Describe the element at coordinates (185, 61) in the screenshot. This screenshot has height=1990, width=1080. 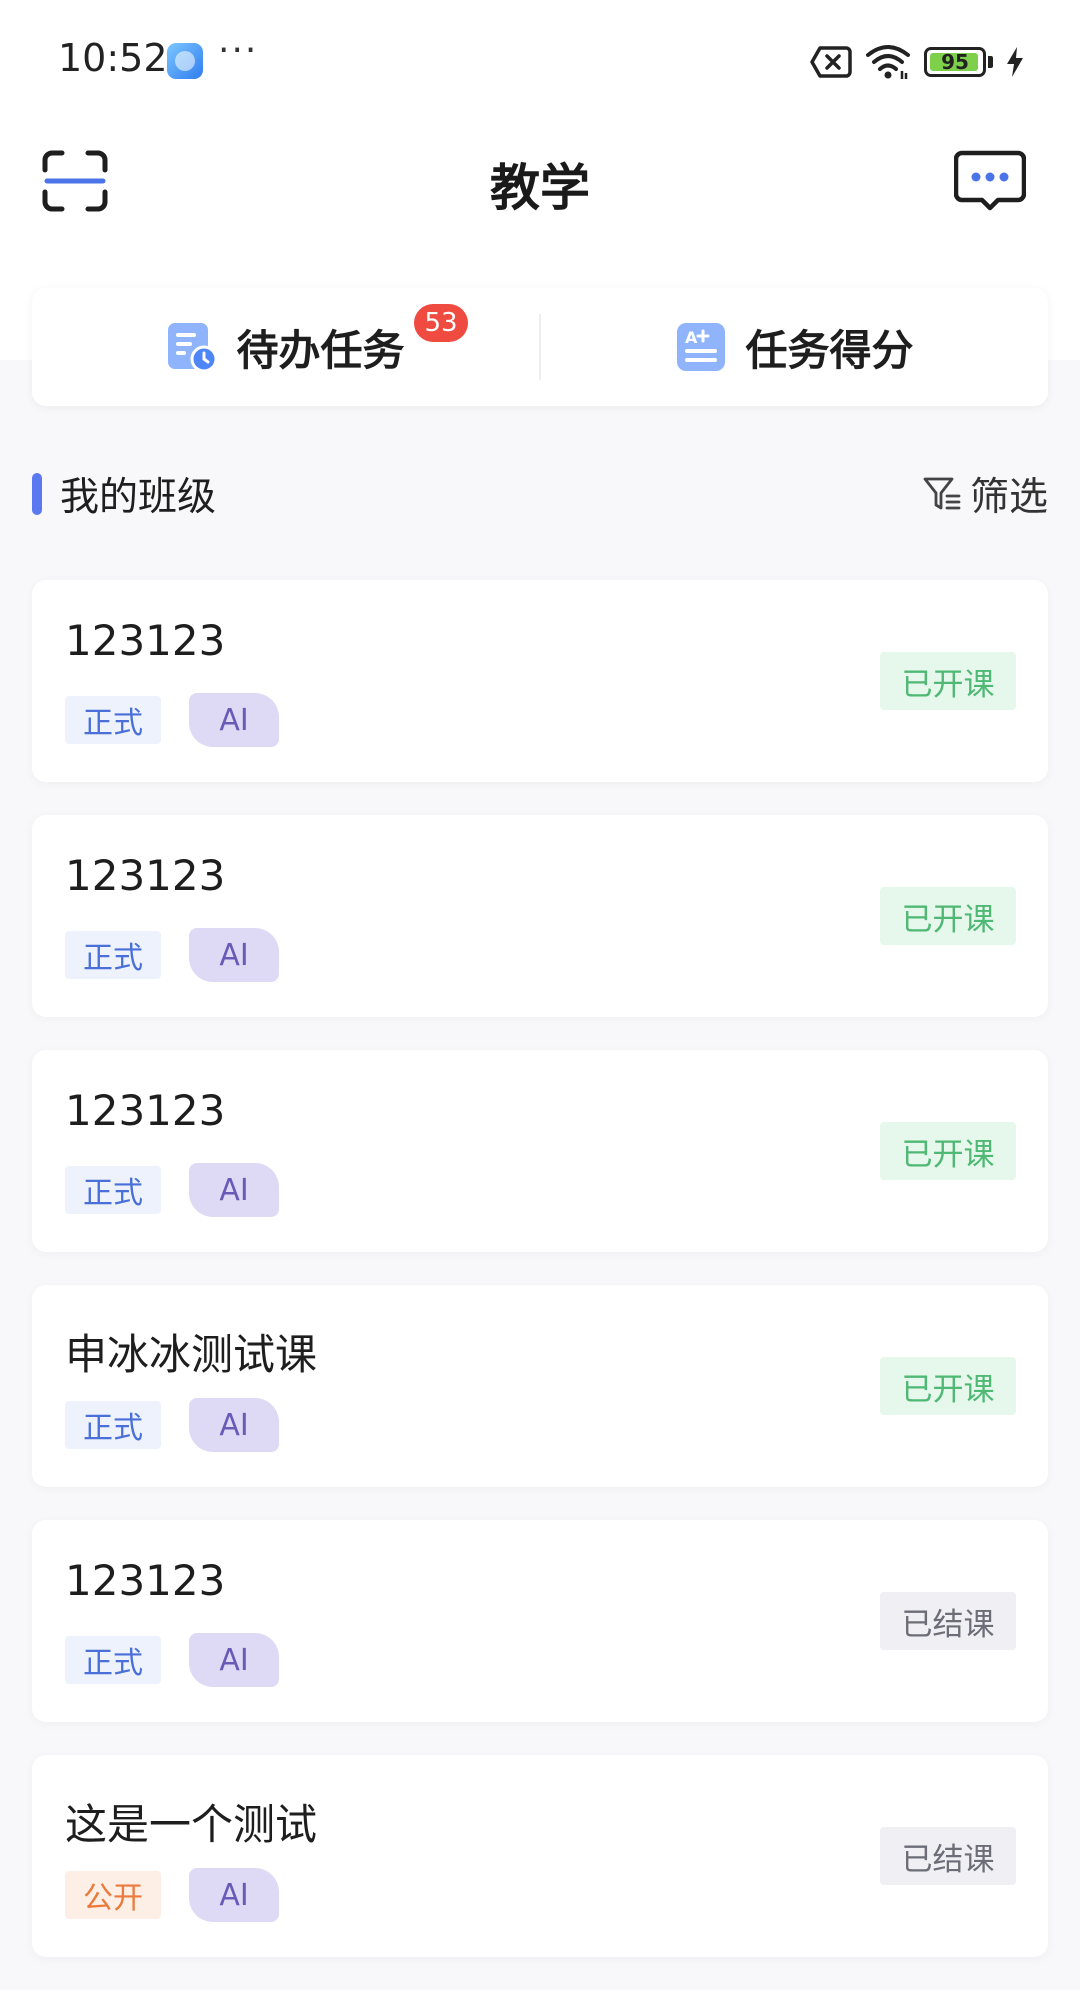
I see `app-icon` at that location.